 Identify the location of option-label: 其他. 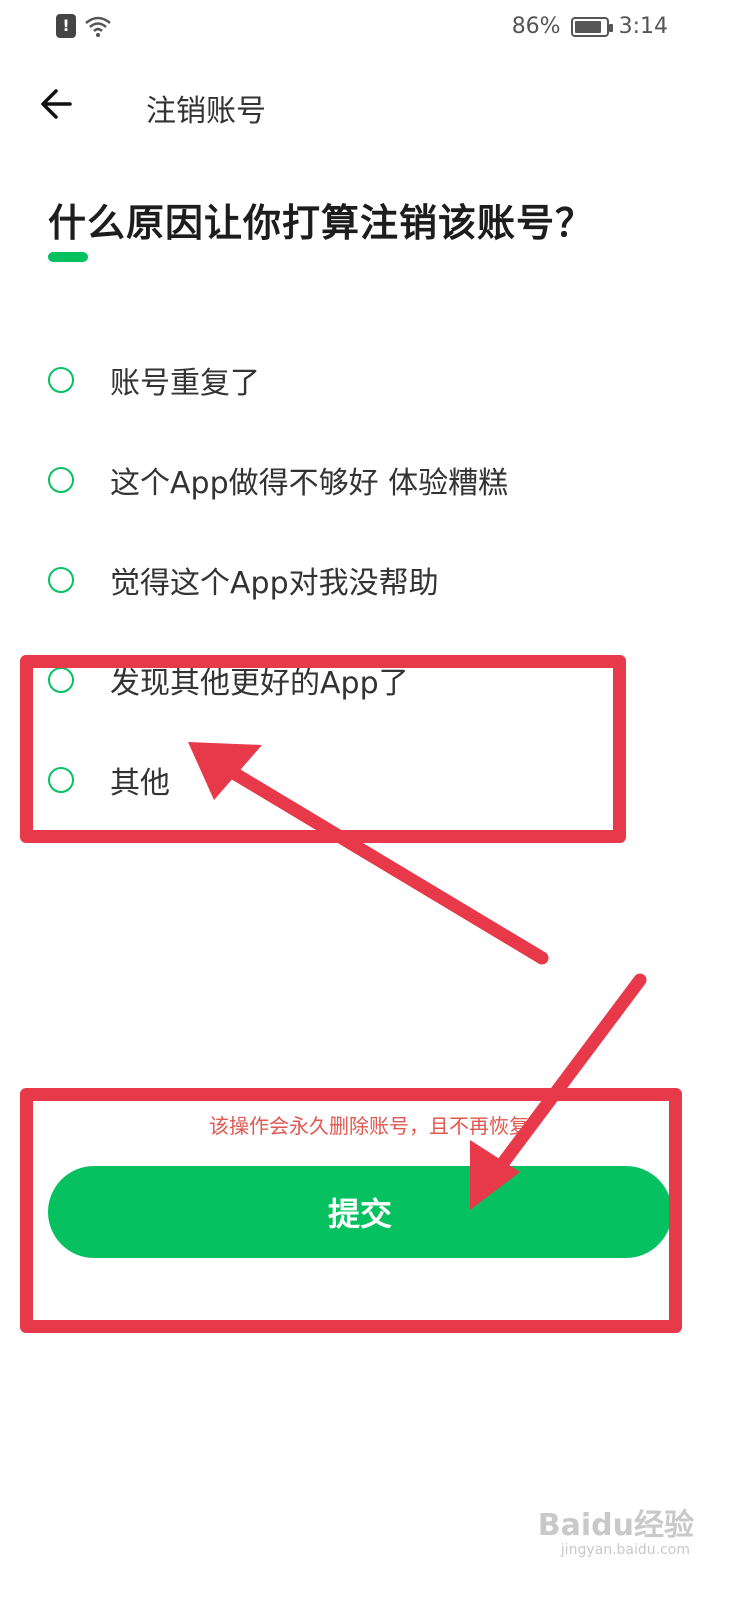
(140, 783).